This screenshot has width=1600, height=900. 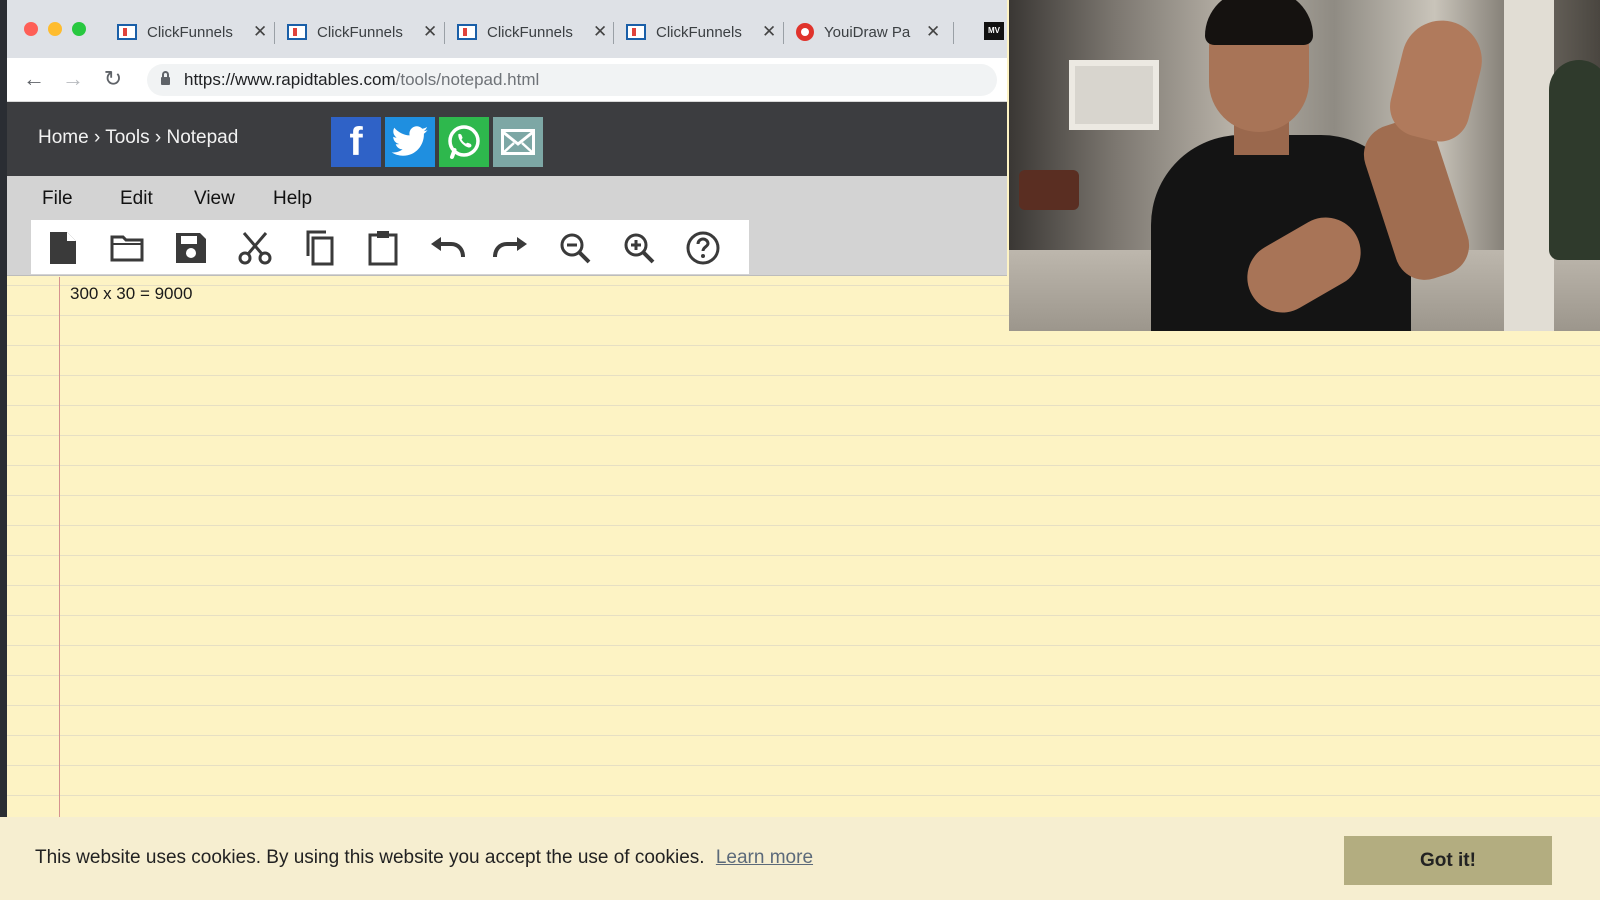 I want to click on lock-icon, so click(x=165, y=78).